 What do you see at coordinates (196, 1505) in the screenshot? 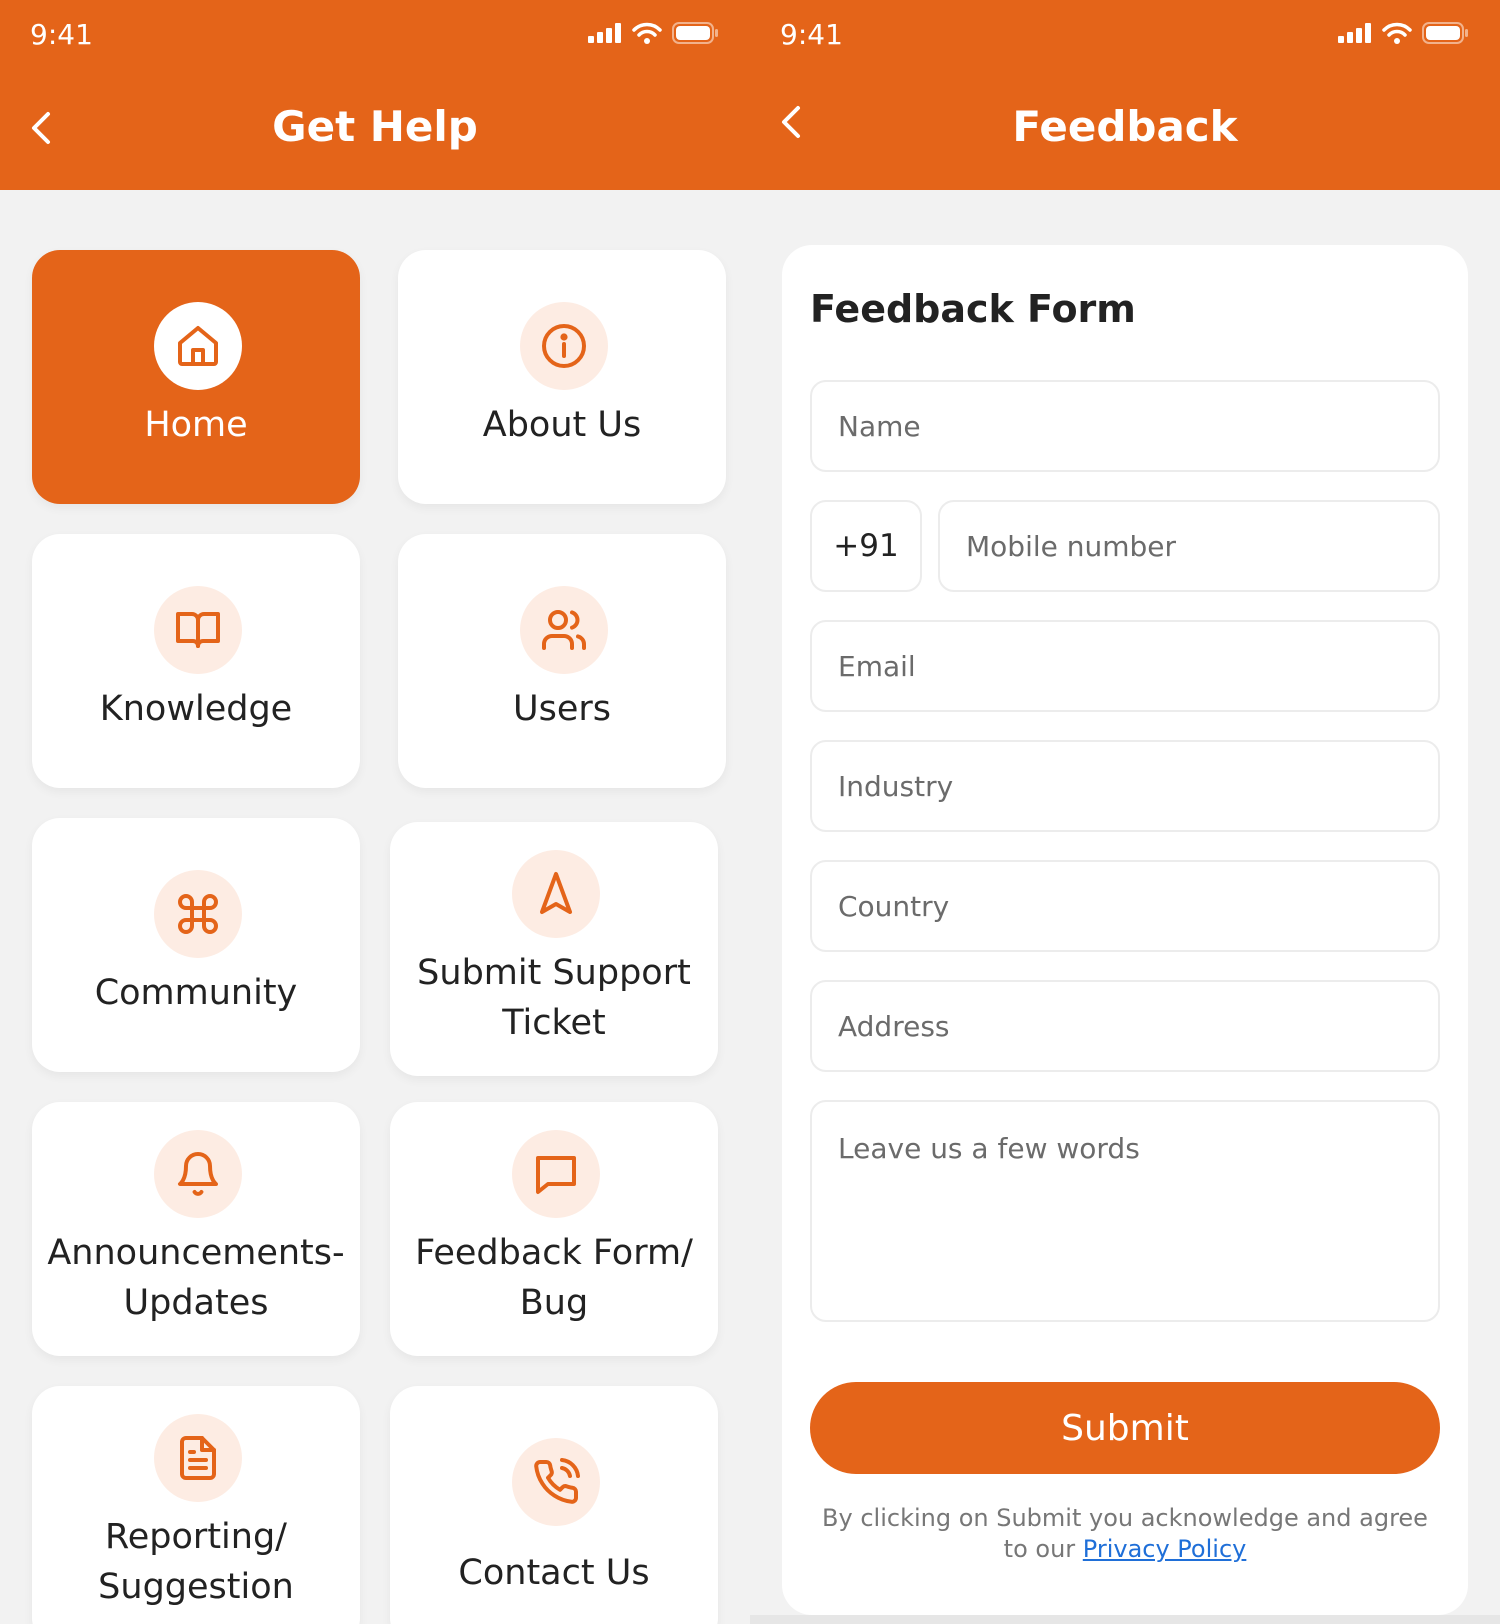
I see `tile-reporting-suggestion: Reporting/ Suggestion` at bounding box center [196, 1505].